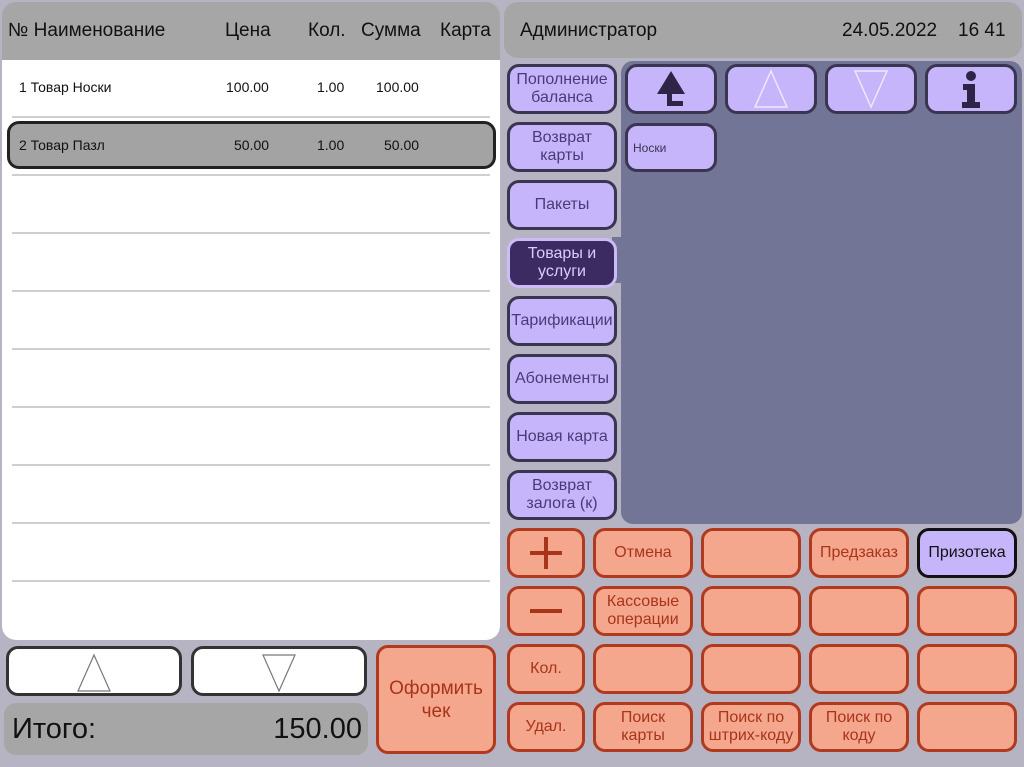 The width and height of the screenshot is (1024, 767). What do you see at coordinates (248, 30) in the screenshot?
I see `column-price: Цена` at bounding box center [248, 30].